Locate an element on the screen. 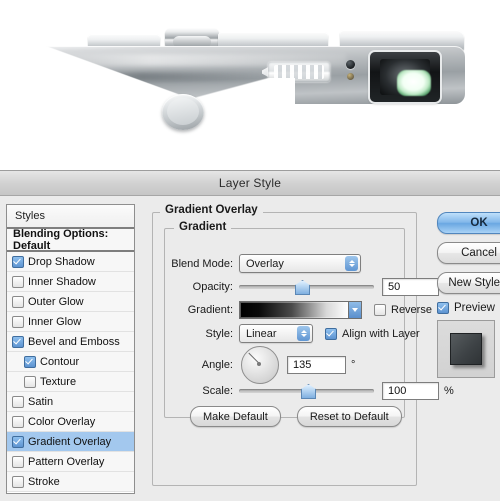  preview-label: Preview is located at coordinates (474, 308).